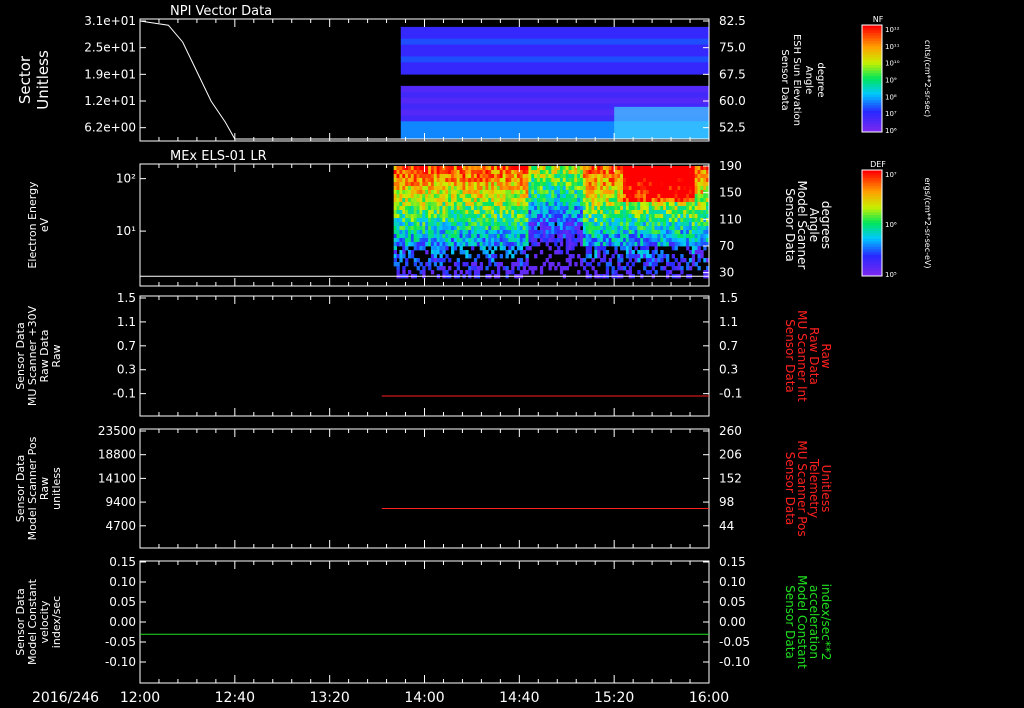  What do you see at coordinates (728, 298) in the screenshot?
I see `right-tick-label: 1.5` at bounding box center [728, 298].